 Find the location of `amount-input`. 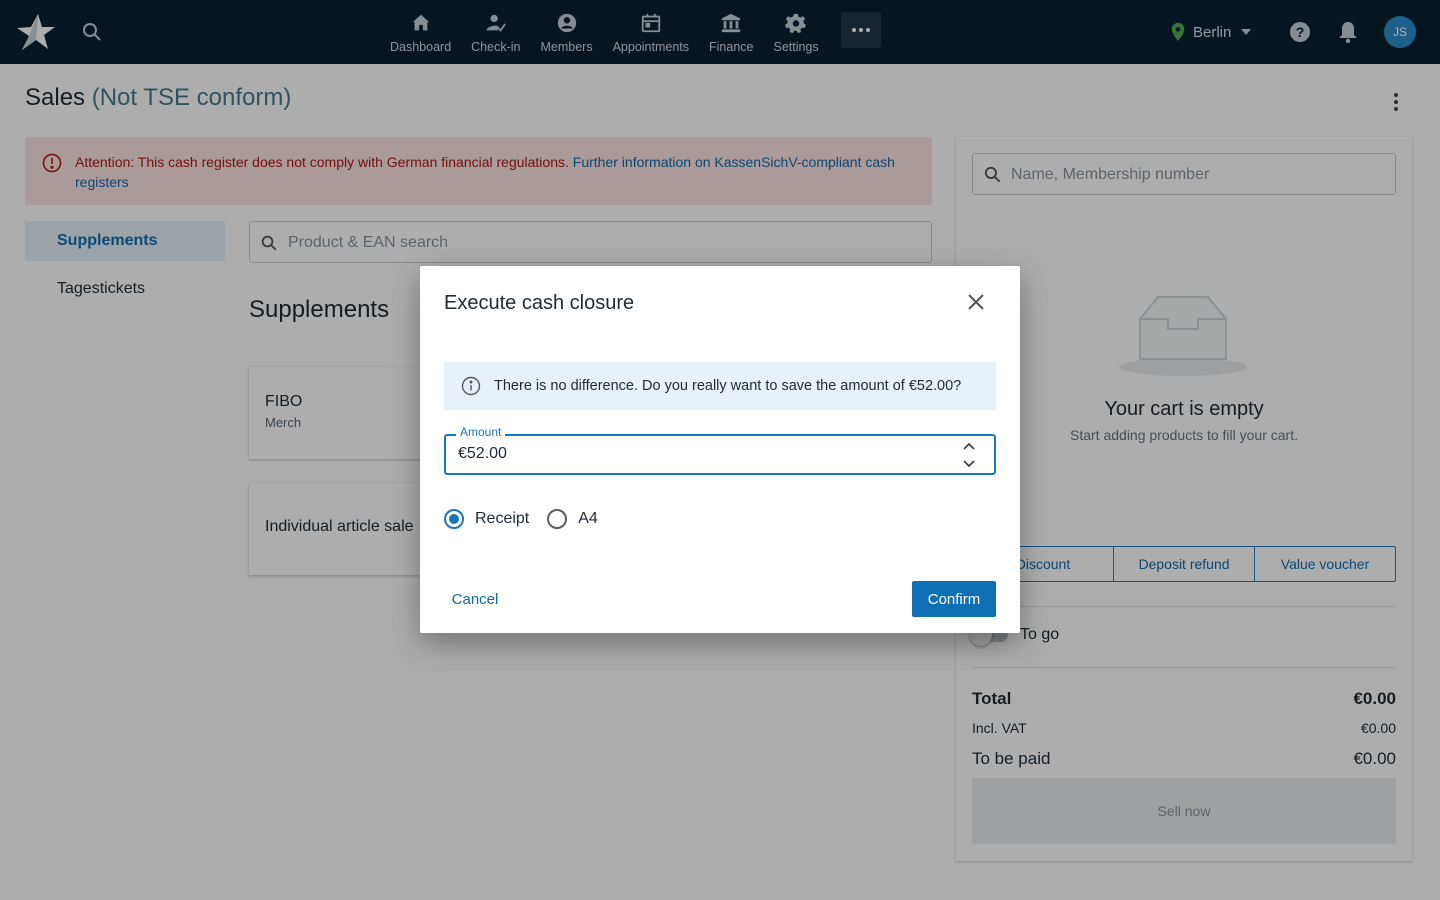

amount-input is located at coordinates (698, 454).